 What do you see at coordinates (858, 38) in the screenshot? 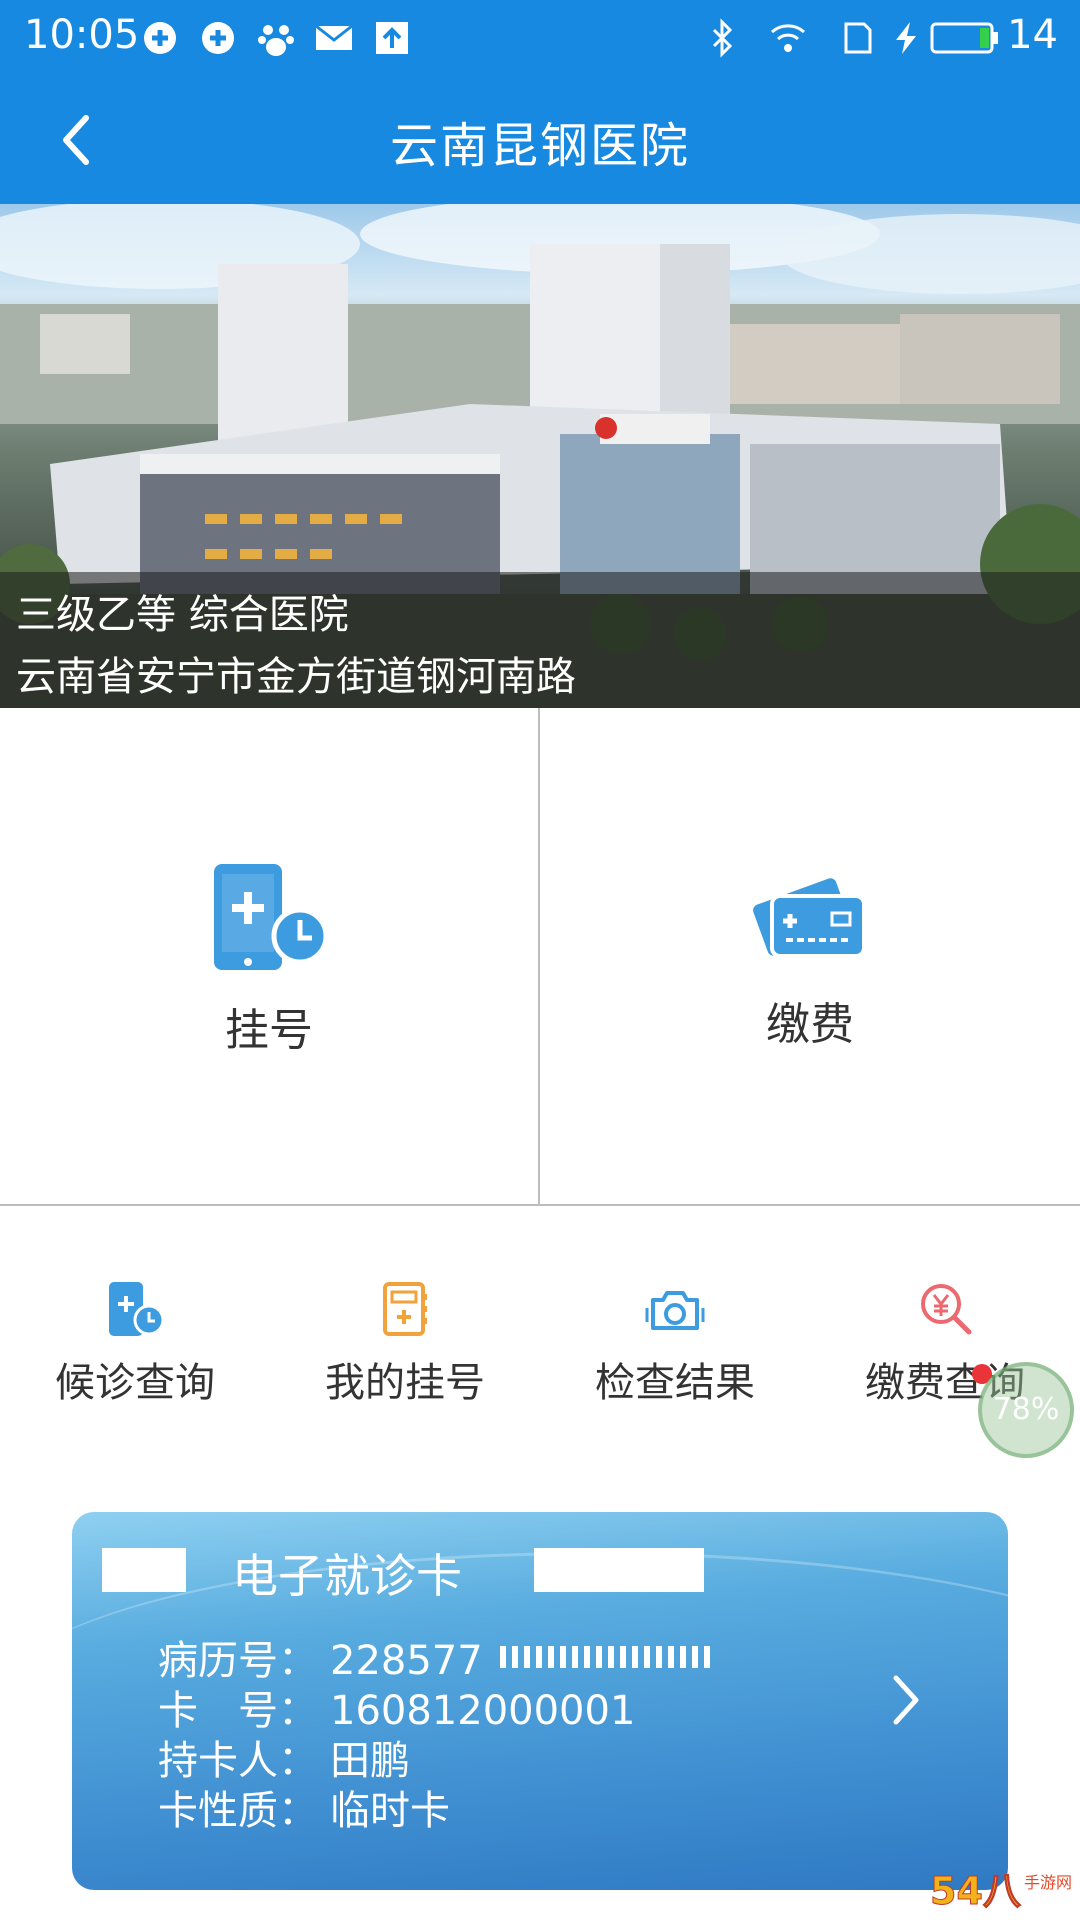
I see `sim-icon` at bounding box center [858, 38].